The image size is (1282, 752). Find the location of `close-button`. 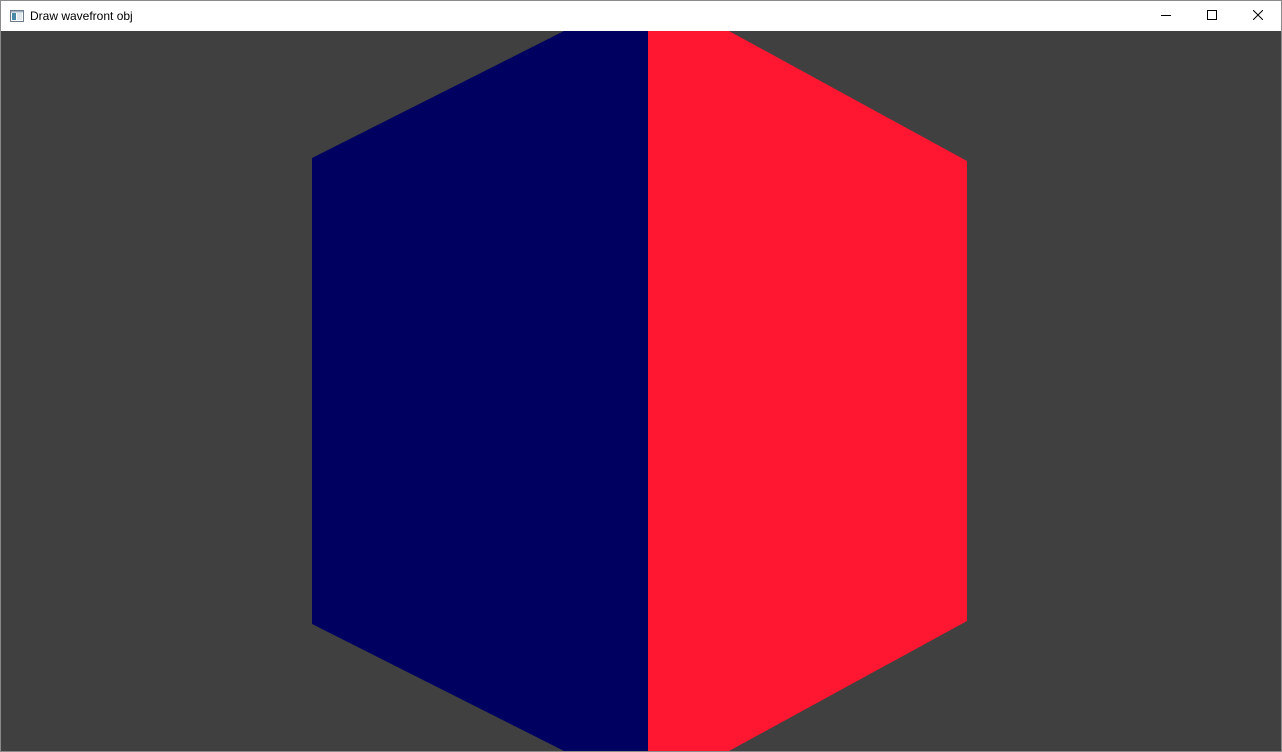

close-button is located at coordinates (1258, 16).